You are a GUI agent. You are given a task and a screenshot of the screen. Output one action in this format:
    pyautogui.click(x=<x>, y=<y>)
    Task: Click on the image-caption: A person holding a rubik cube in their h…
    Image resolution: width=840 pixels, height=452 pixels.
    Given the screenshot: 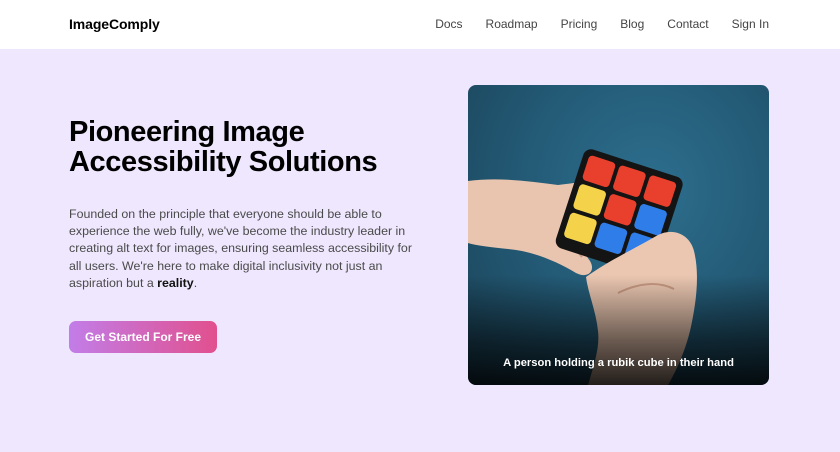 What is the action you would take?
    pyautogui.click(x=618, y=363)
    